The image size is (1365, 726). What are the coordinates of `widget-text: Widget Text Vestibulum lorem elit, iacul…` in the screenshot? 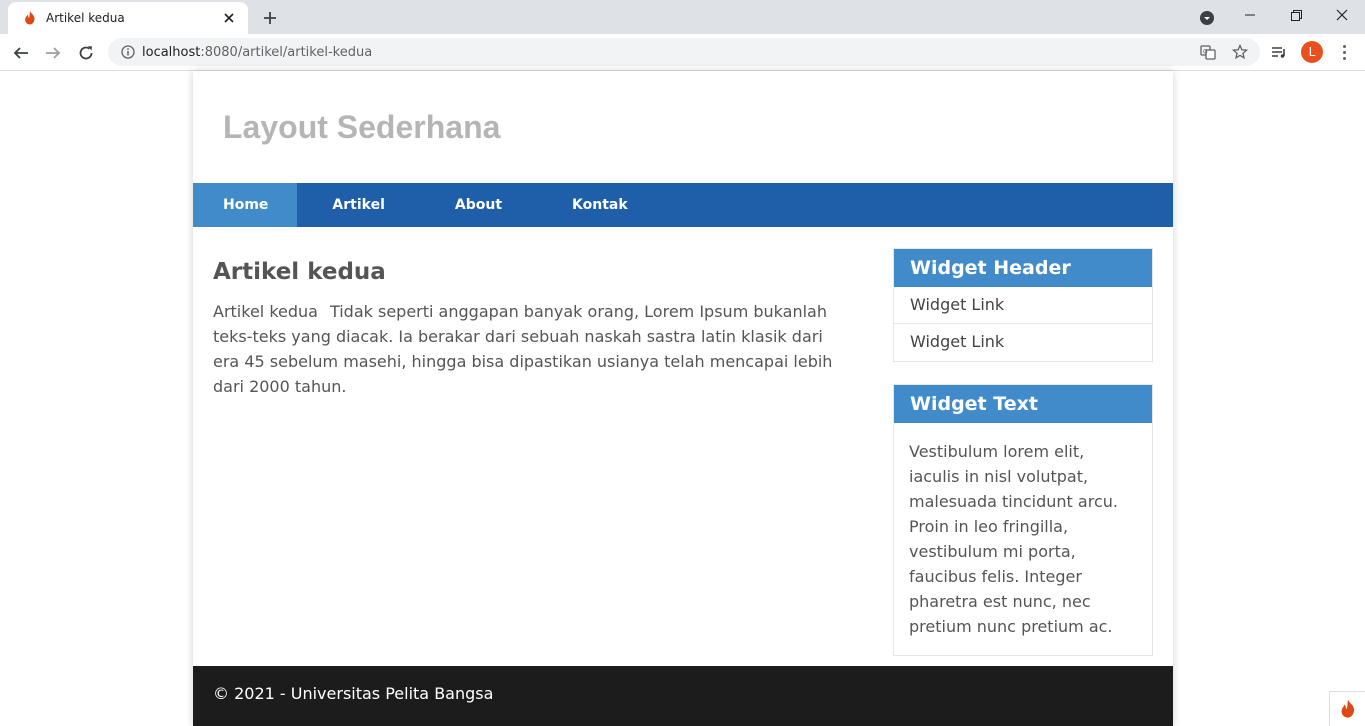 It's located at (1023, 520).